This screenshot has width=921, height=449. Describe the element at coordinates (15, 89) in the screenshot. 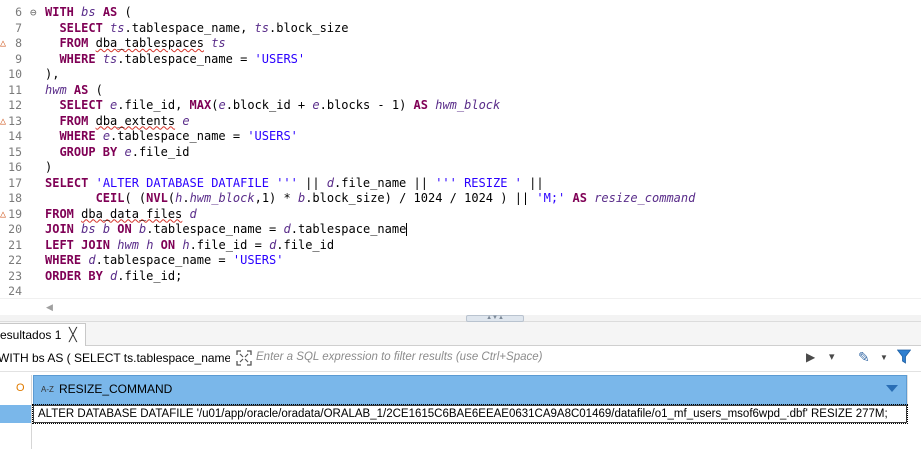

I see `line-number: 11` at that location.